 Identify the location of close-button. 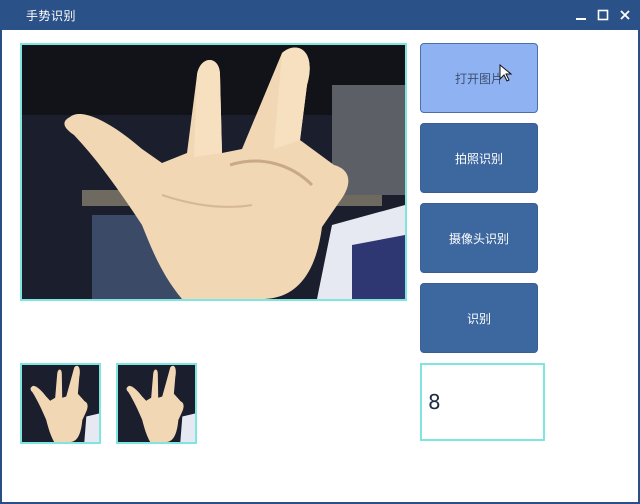
(625, 15).